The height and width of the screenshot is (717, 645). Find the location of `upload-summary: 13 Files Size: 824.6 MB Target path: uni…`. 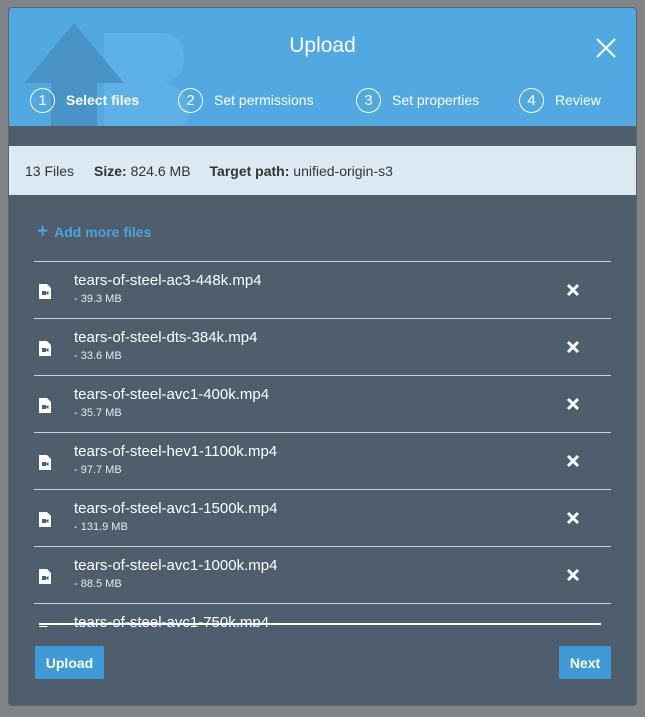

upload-summary: 13 Files Size: 824.6 MB Target path: uni… is located at coordinates (322, 170).